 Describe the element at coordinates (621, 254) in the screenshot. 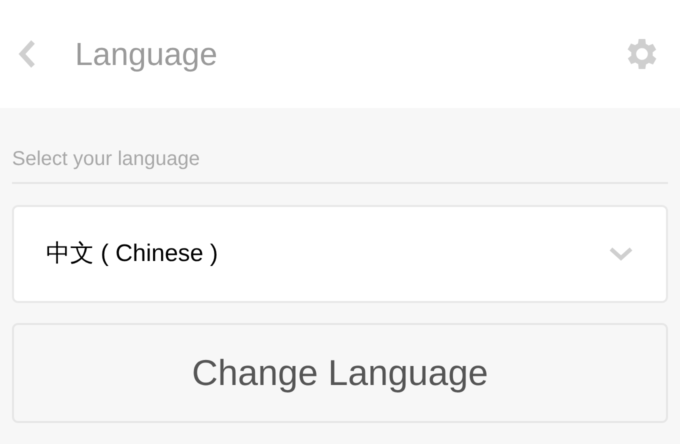

I see `chevron-down-icon` at that location.